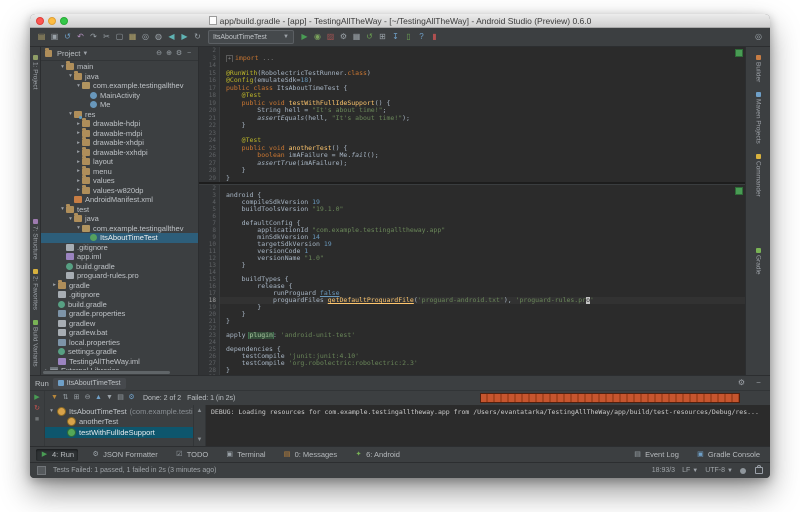 The width and height of the screenshot is (800, 512). I want to click on tree-item-main: ▾ main, so click(119, 66).